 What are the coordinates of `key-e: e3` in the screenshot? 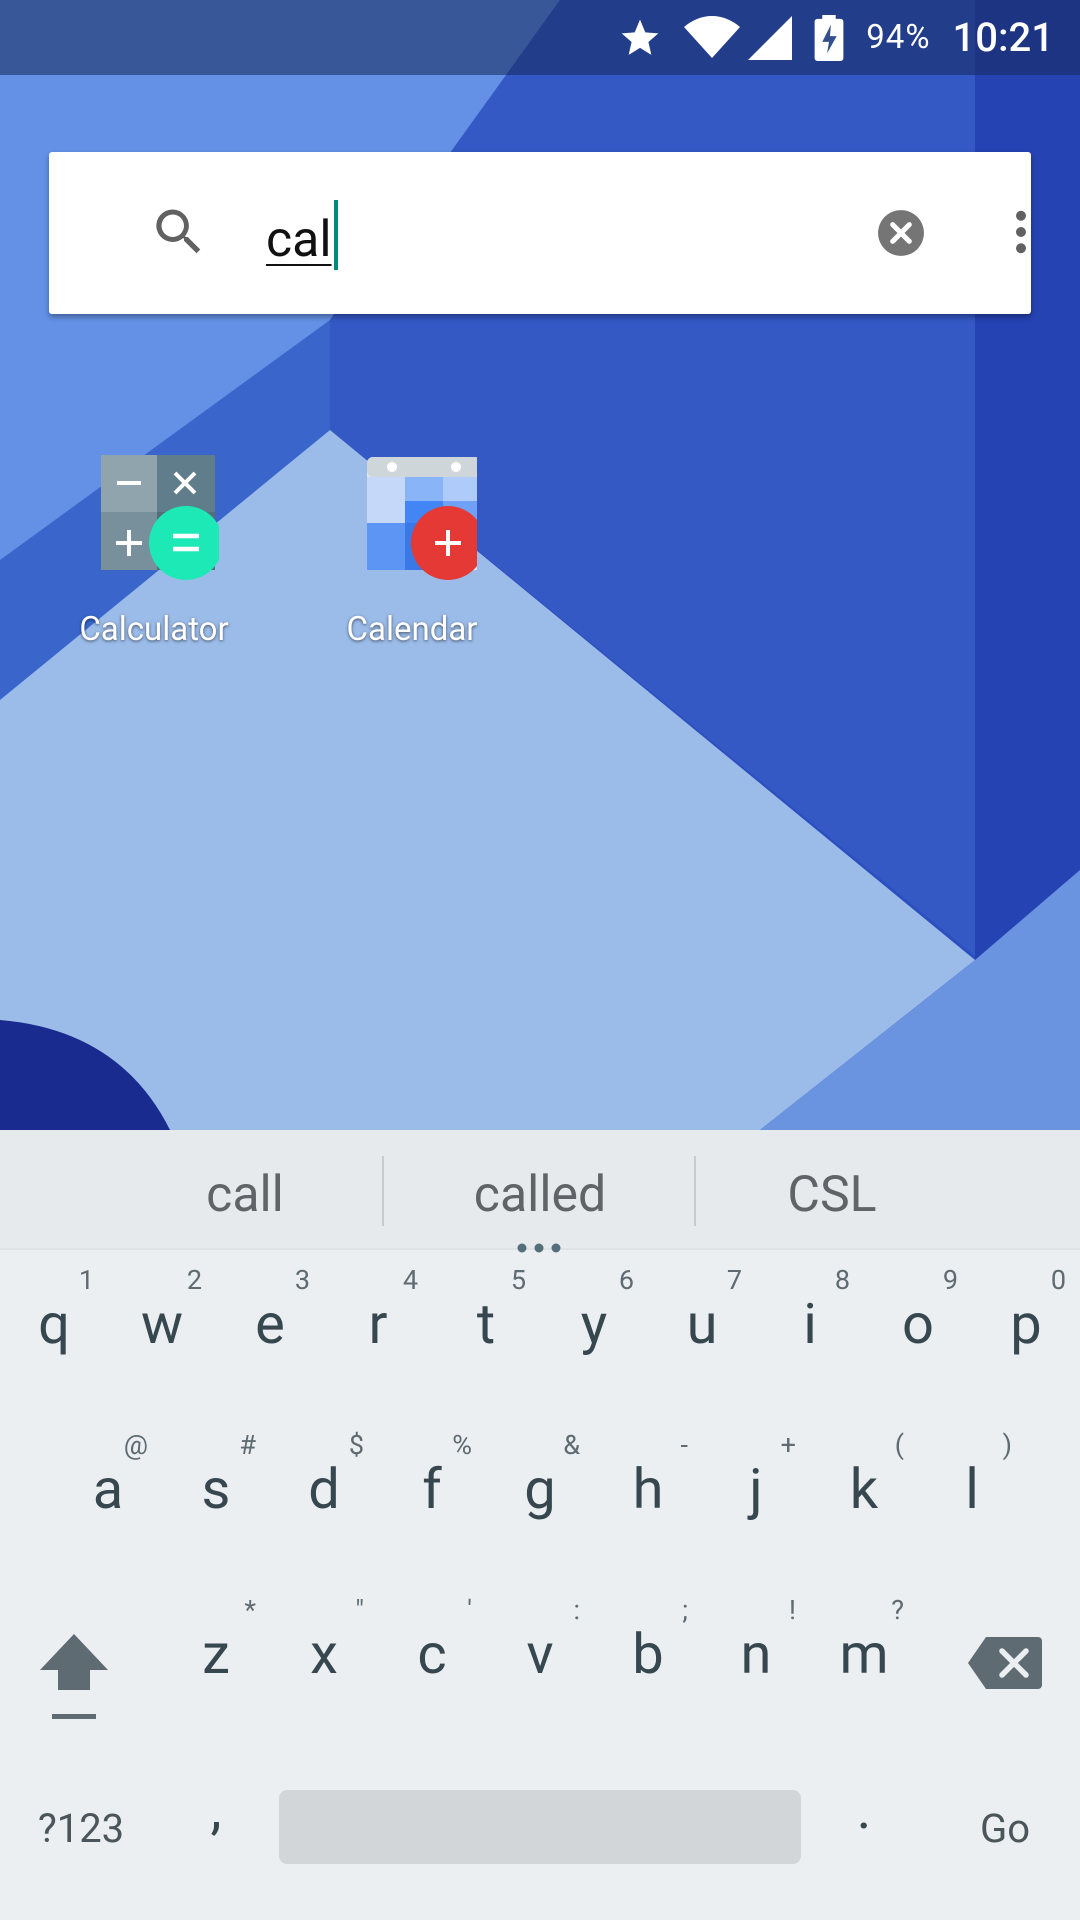 It's located at (270, 1327).